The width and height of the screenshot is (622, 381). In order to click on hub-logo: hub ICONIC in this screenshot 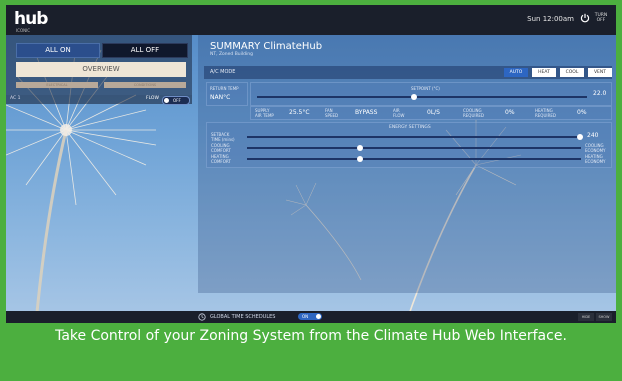, I will do `click(31, 21)`.